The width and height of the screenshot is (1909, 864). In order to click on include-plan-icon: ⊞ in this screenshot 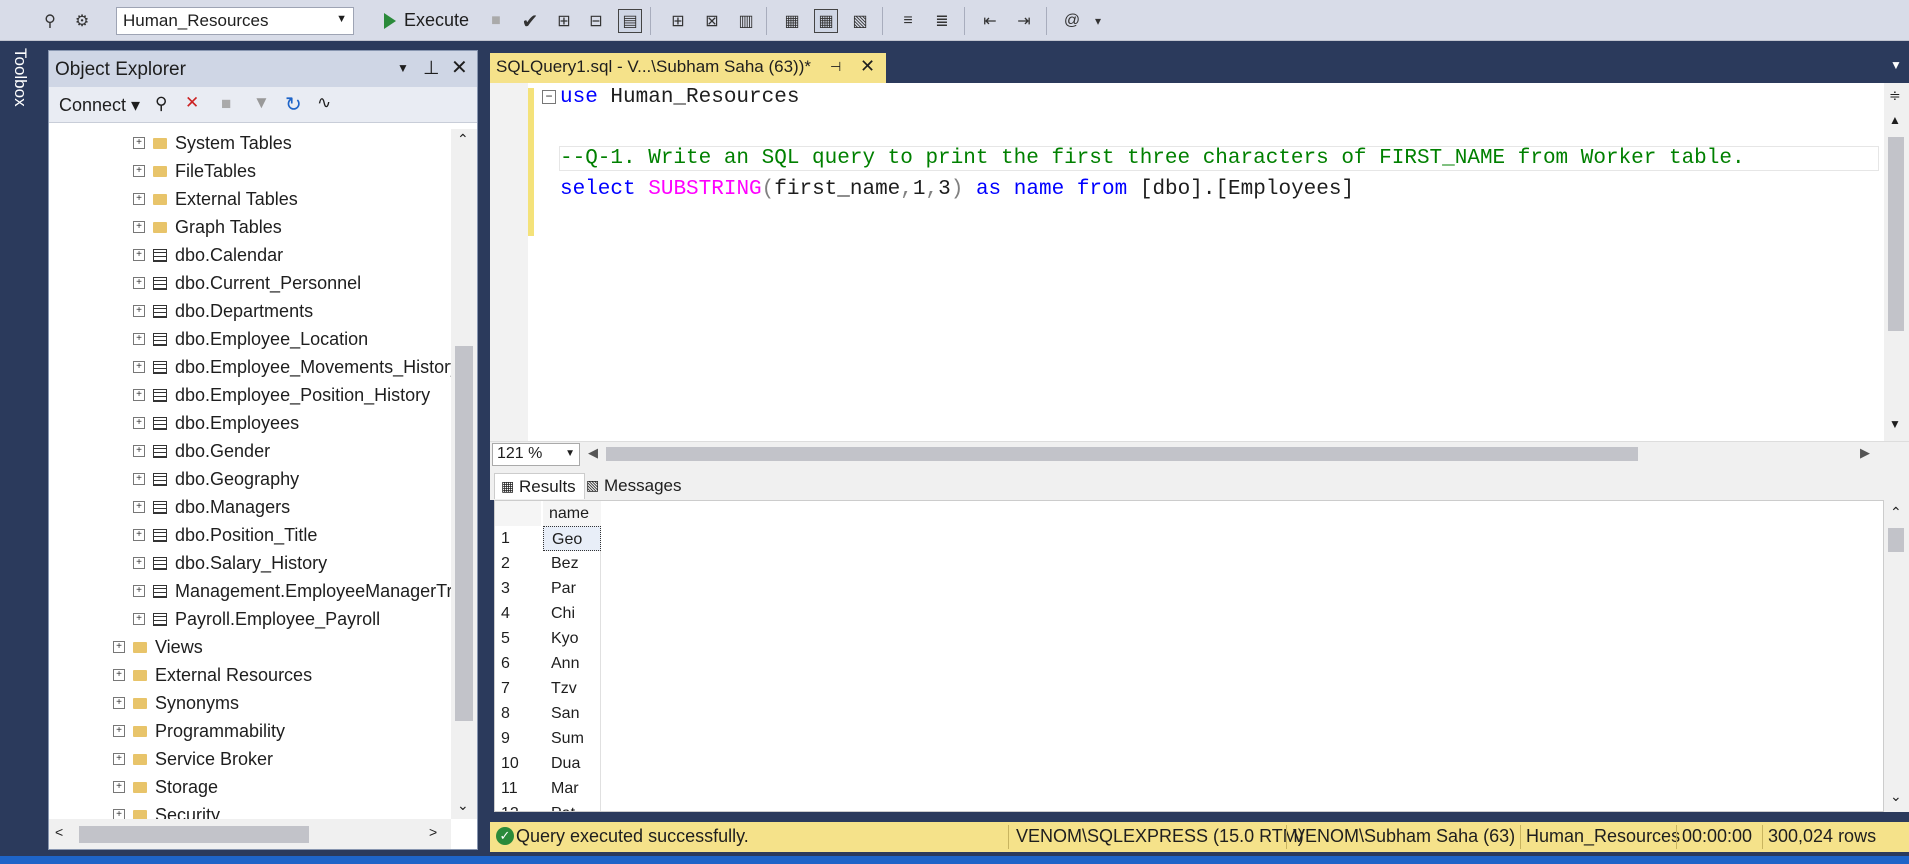, I will do `click(678, 21)`.